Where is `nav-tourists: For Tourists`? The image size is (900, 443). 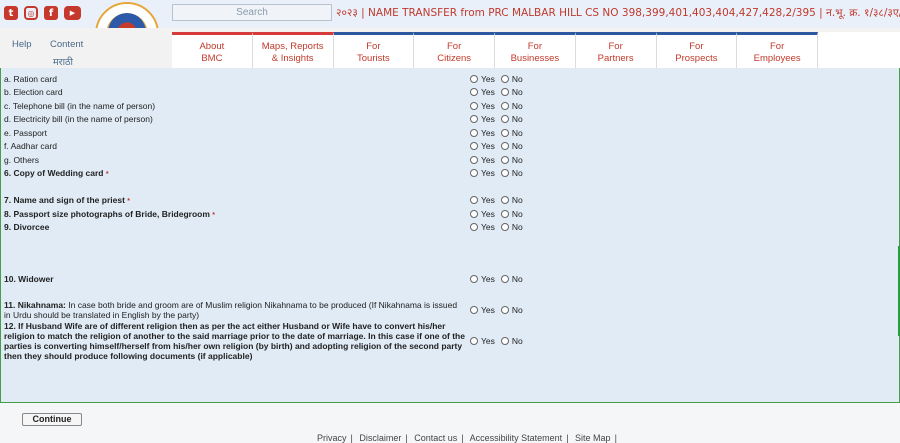
nav-tourists: For Tourists is located at coordinates (374, 50).